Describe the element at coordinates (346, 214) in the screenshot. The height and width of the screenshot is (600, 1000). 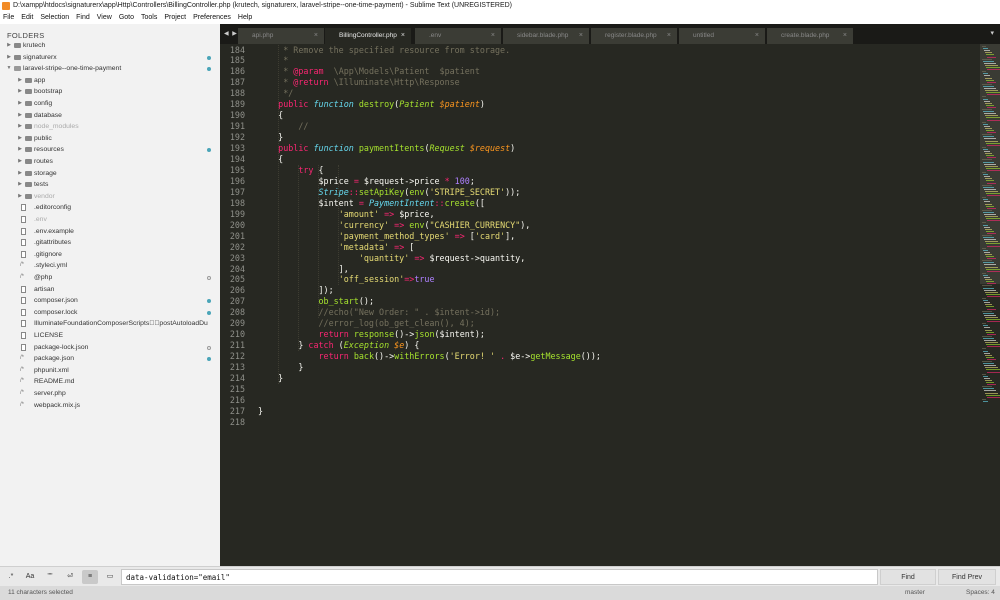
I see `code-line: 'amount' => $price,` at that location.